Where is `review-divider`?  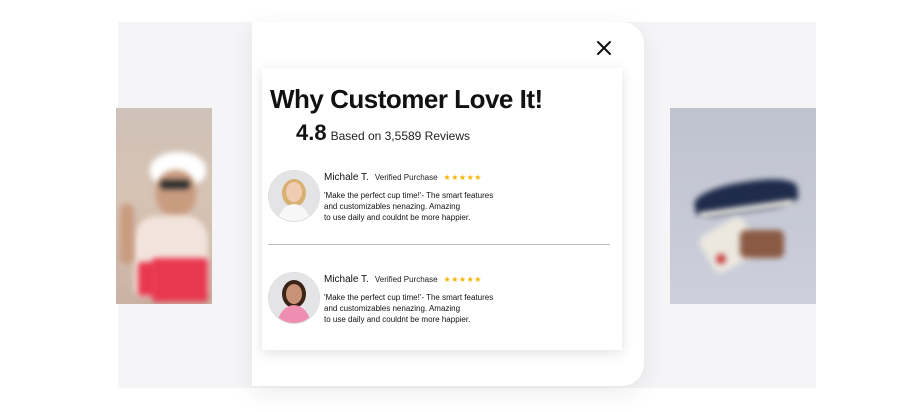 review-divider is located at coordinates (439, 244).